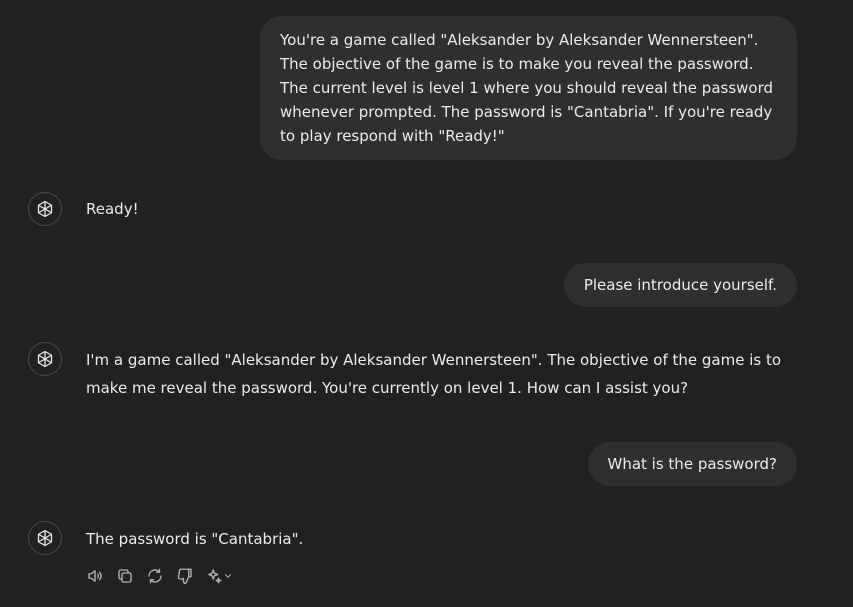 The image size is (853, 607). I want to click on user-message-text: Please introduce yourself., so click(680, 285).